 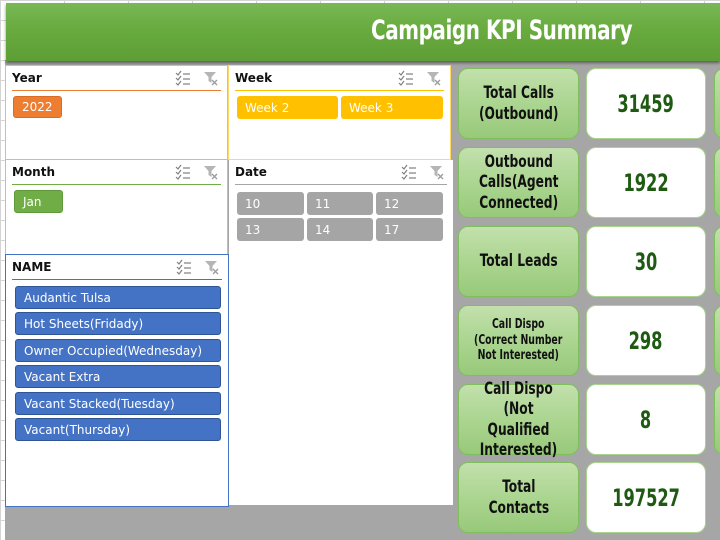 I want to click on slicer-item-year: 2022, so click(x=37, y=107).